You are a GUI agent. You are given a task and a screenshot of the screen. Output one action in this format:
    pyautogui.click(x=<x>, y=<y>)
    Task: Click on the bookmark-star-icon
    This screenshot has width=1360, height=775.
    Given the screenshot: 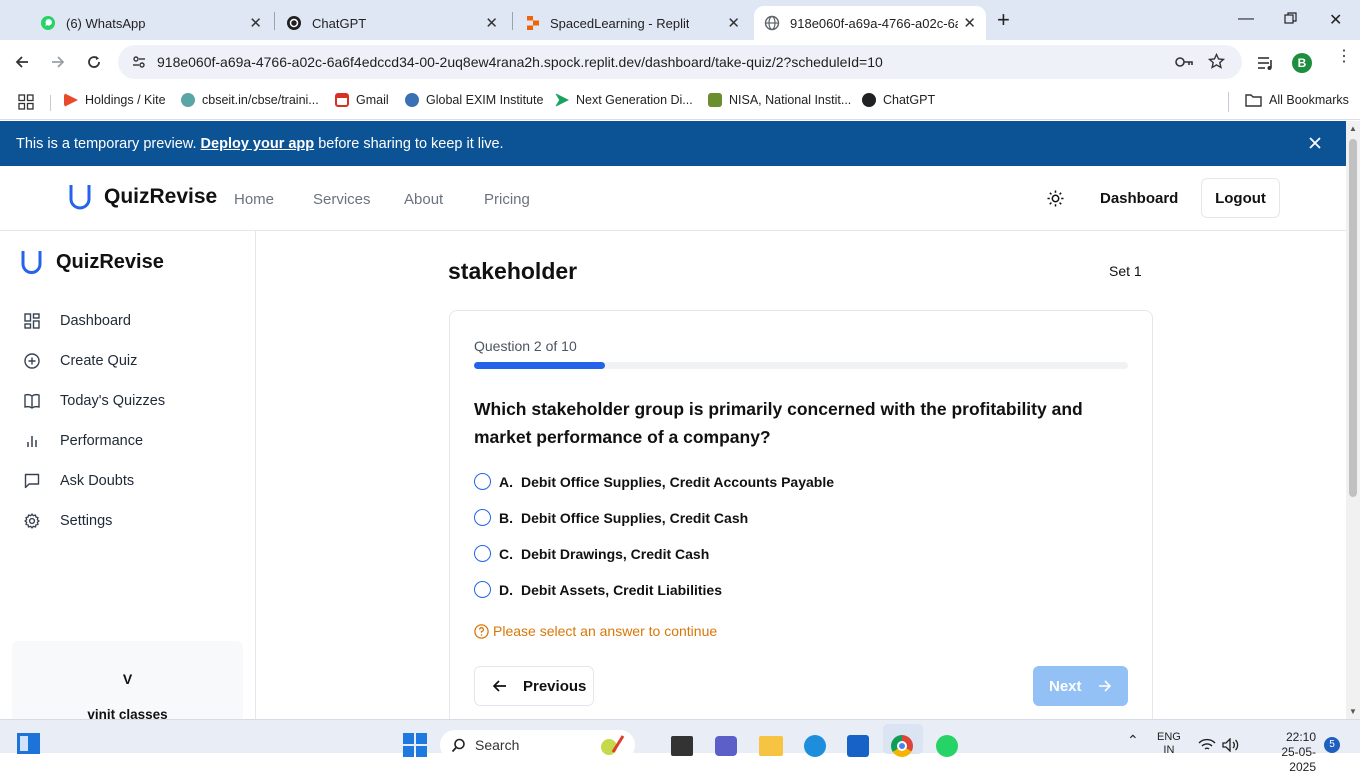 What is the action you would take?
    pyautogui.click(x=1216, y=61)
    